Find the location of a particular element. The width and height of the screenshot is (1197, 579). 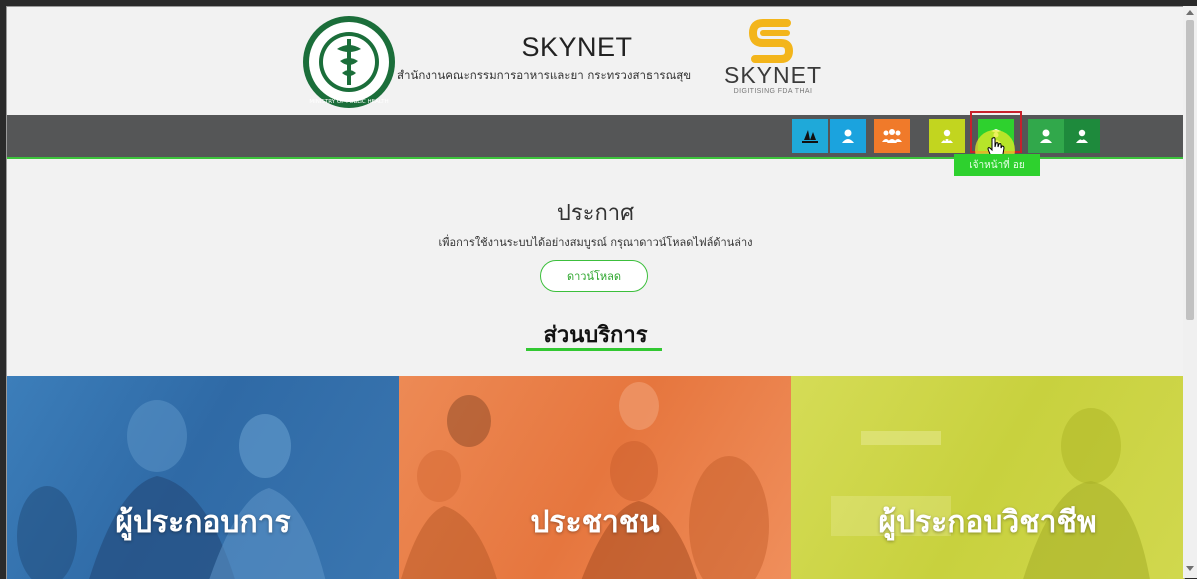

brand-wordmark: SKYNET is located at coordinates (773, 75).